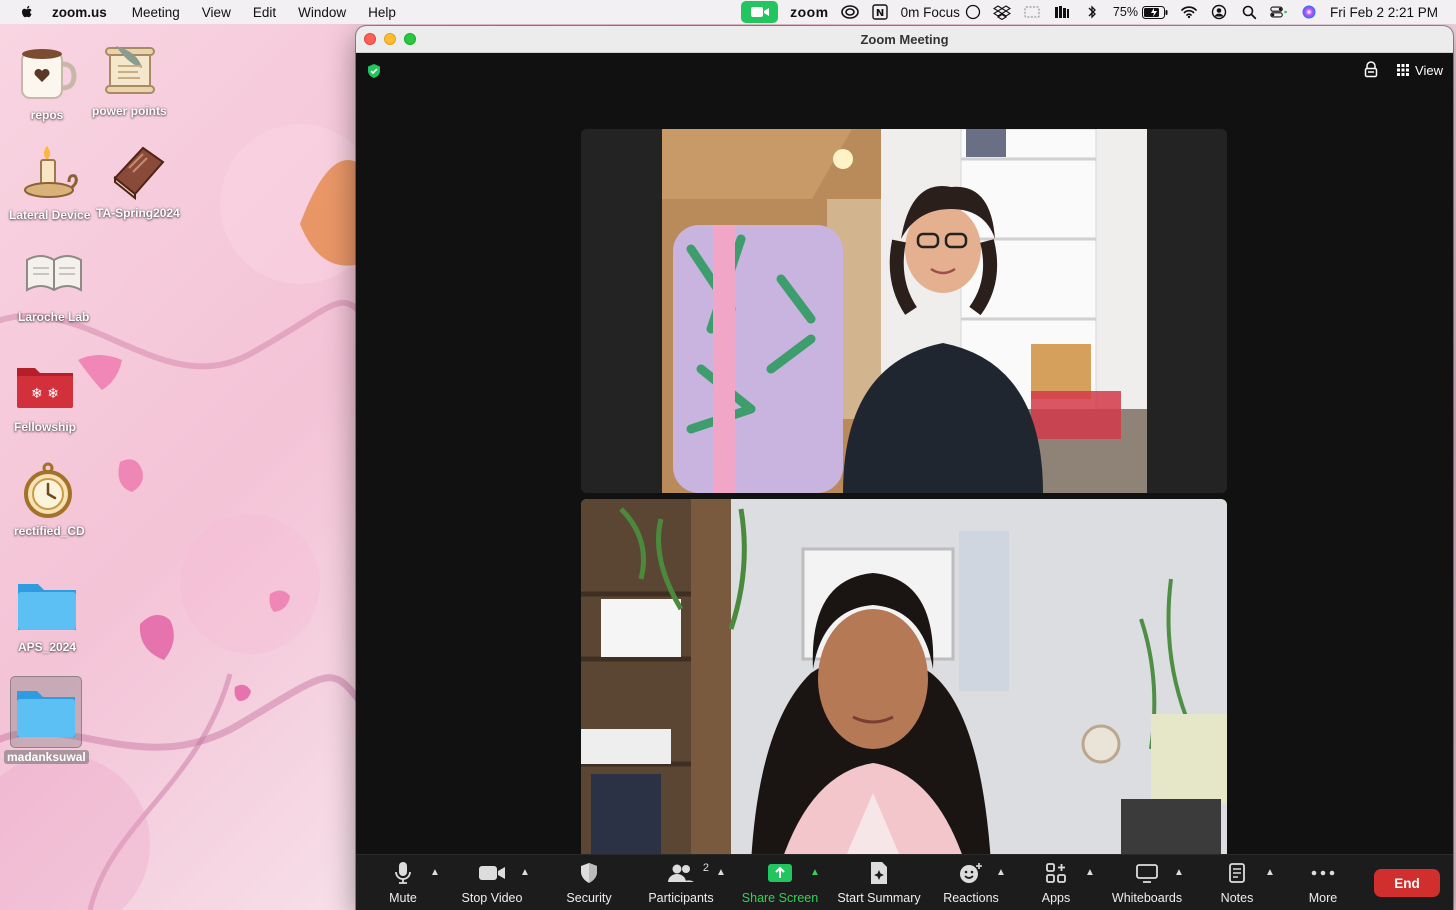  I want to click on spotlight-search-icon, so click(1249, 12).